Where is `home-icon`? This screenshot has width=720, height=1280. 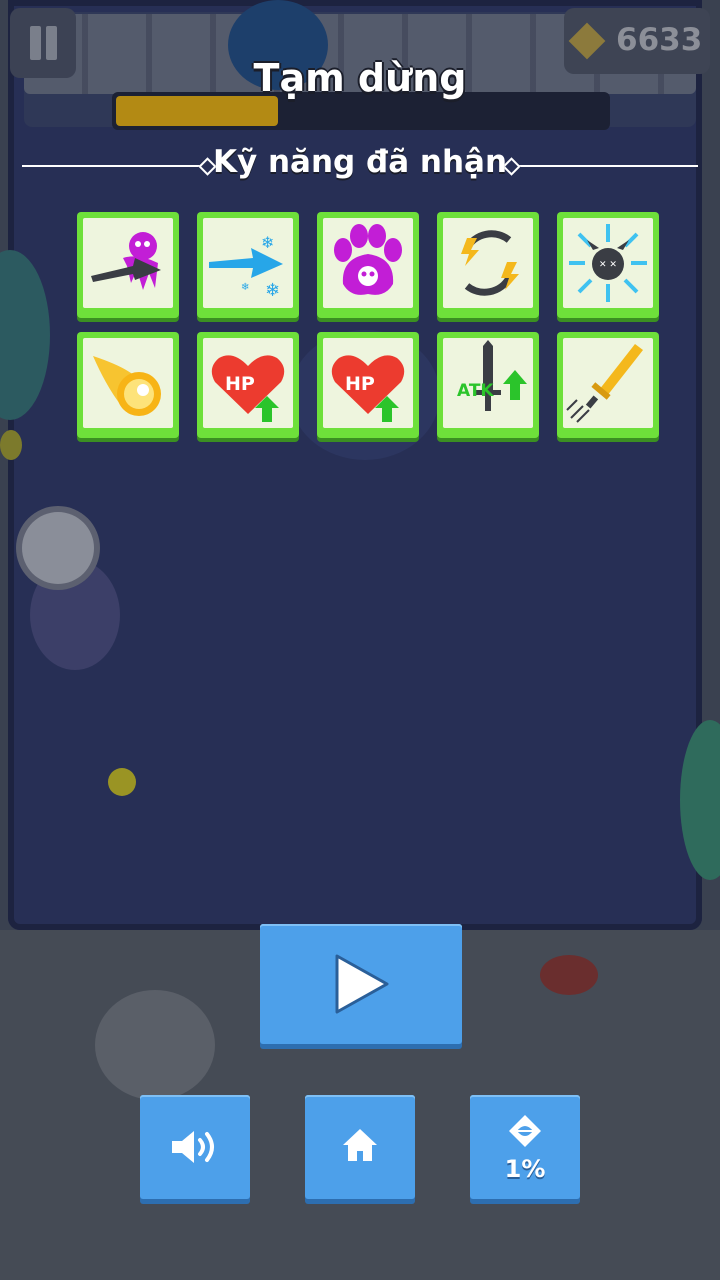 home-icon is located at coordinates (360, 1145).